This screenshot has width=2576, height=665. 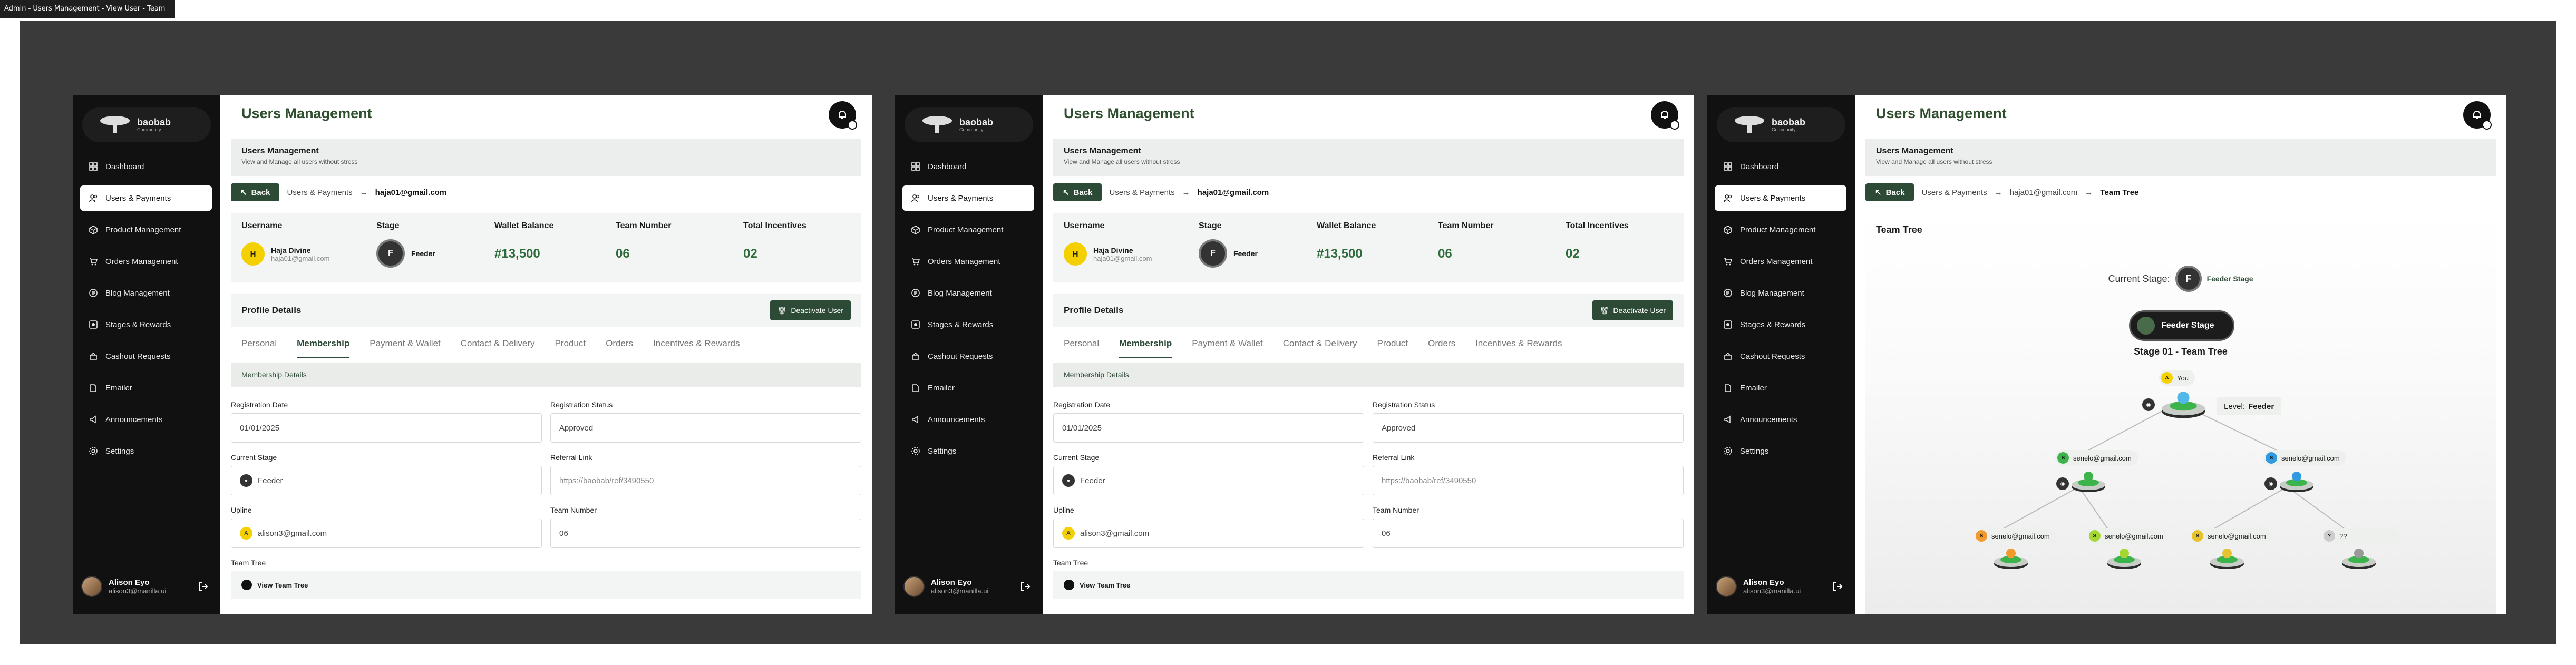 What do you see at coordinates (2360, 536) in the screenshot?
I see `tree-node-tag: ???` at bounding box center [2360, 536].